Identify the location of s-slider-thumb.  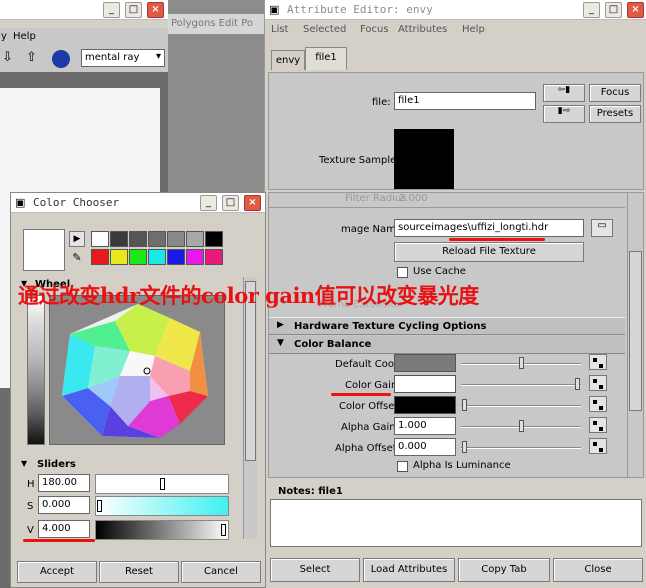
(99, 506).